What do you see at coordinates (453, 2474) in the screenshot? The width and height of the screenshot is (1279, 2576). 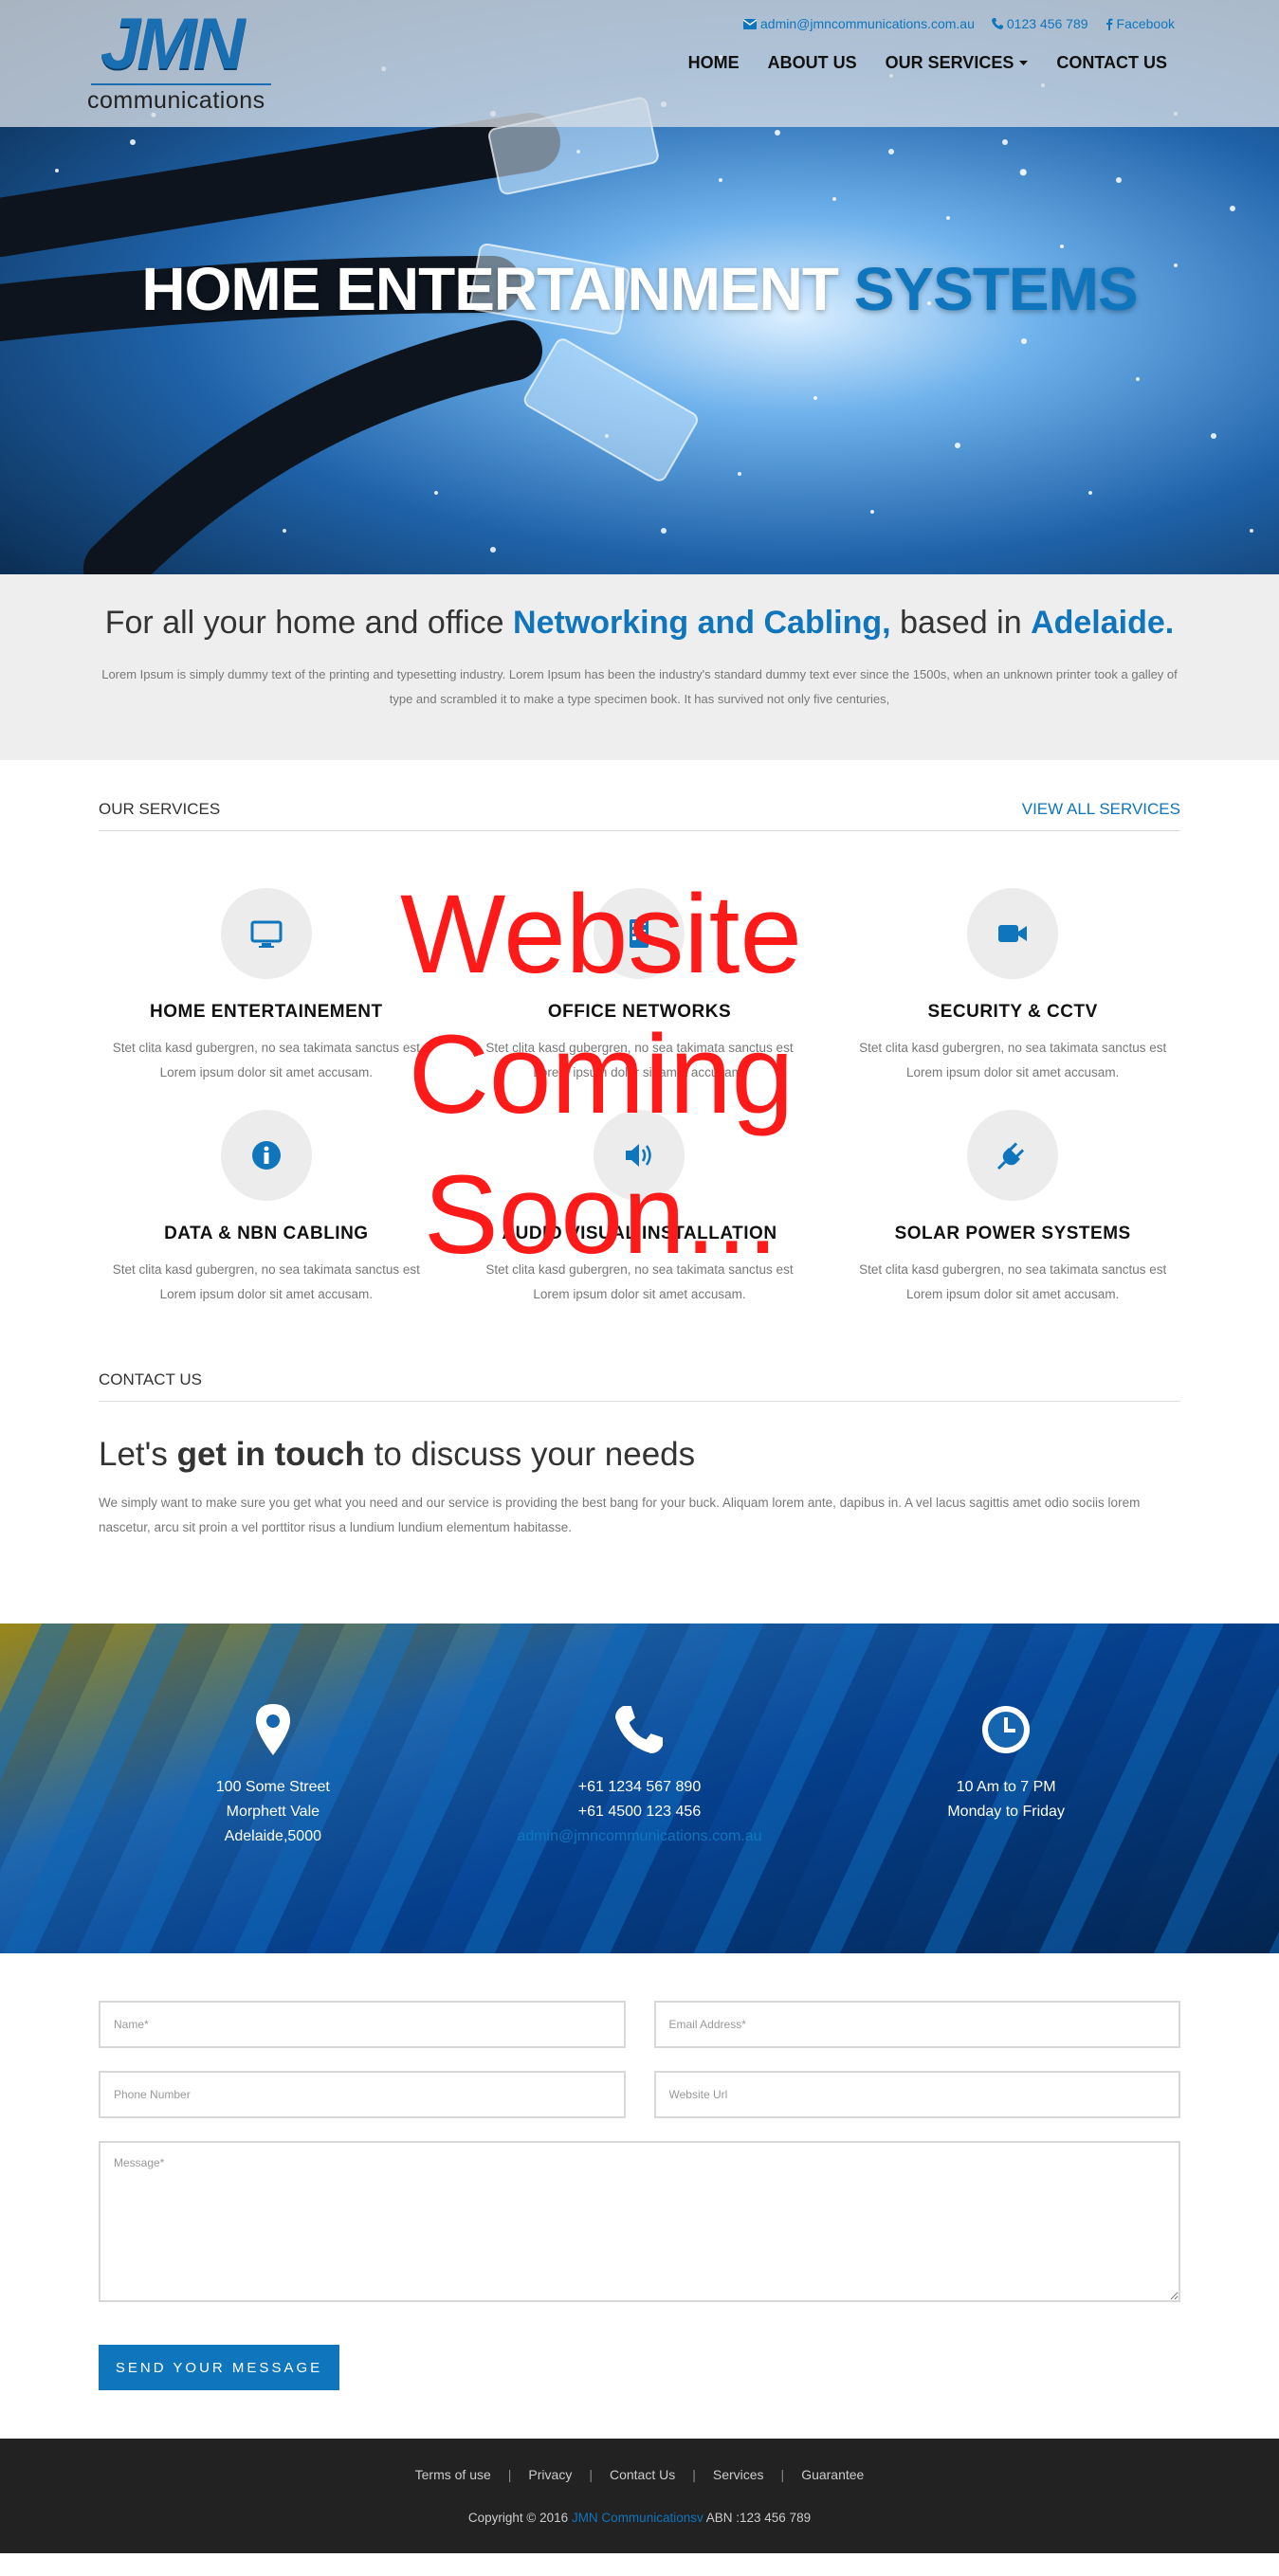 I see `footer-link-terms: Terms of use` at bounding box center [453, 2474].